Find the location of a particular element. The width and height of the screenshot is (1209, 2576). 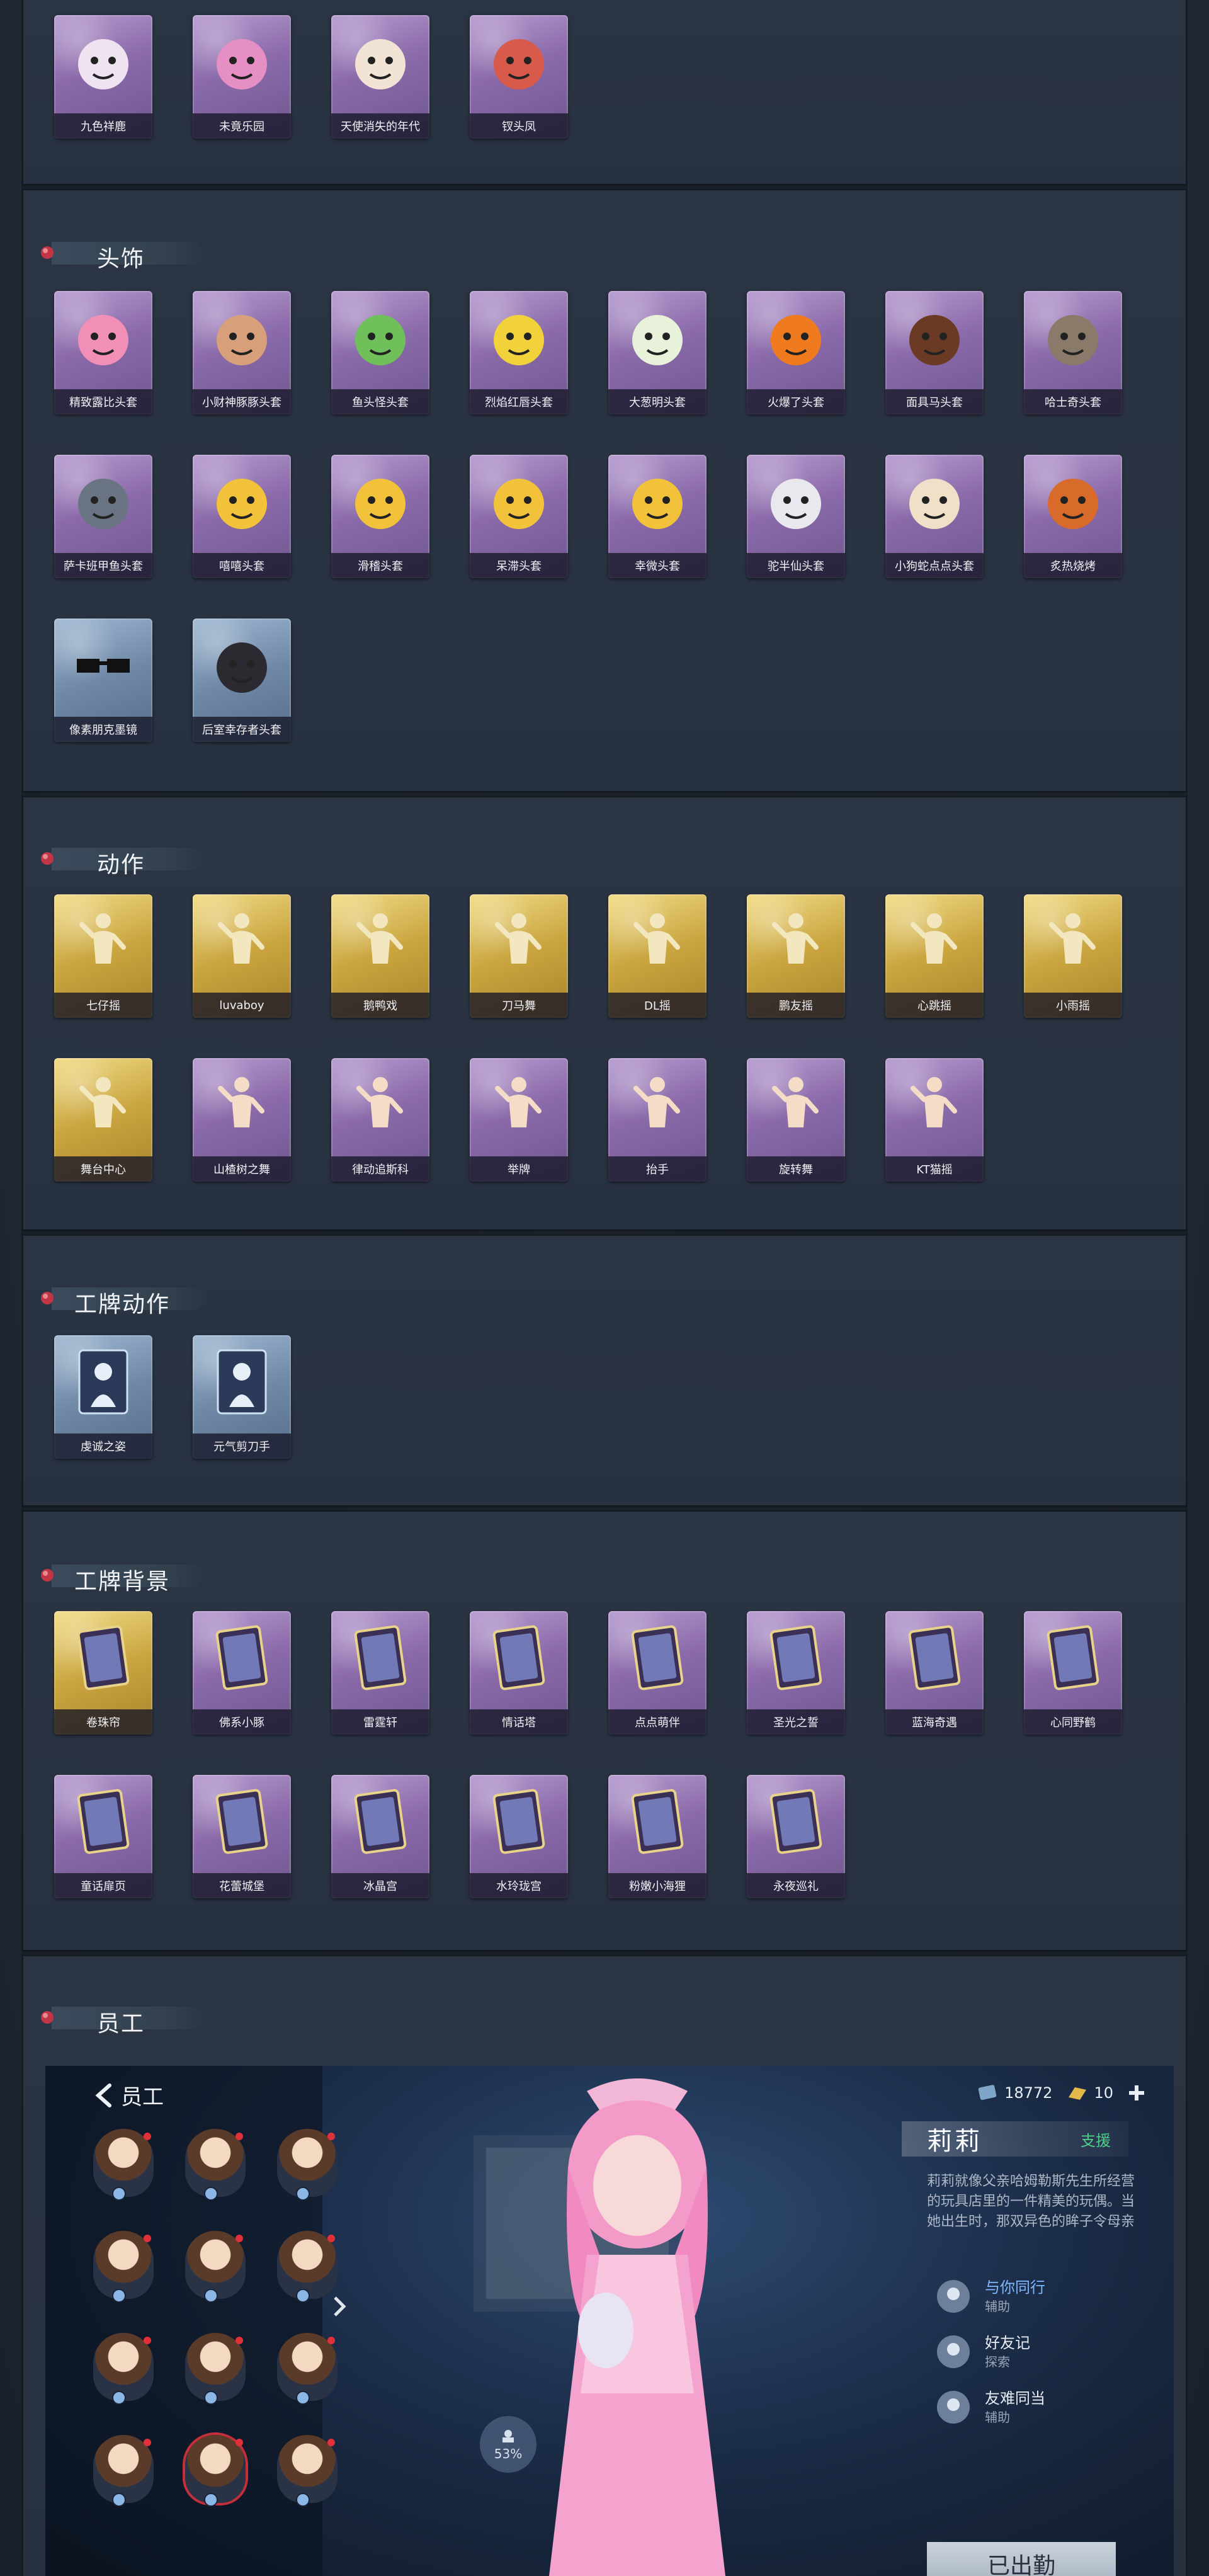

item-card: KT猫摇 is located at coordinates (935, 1120).